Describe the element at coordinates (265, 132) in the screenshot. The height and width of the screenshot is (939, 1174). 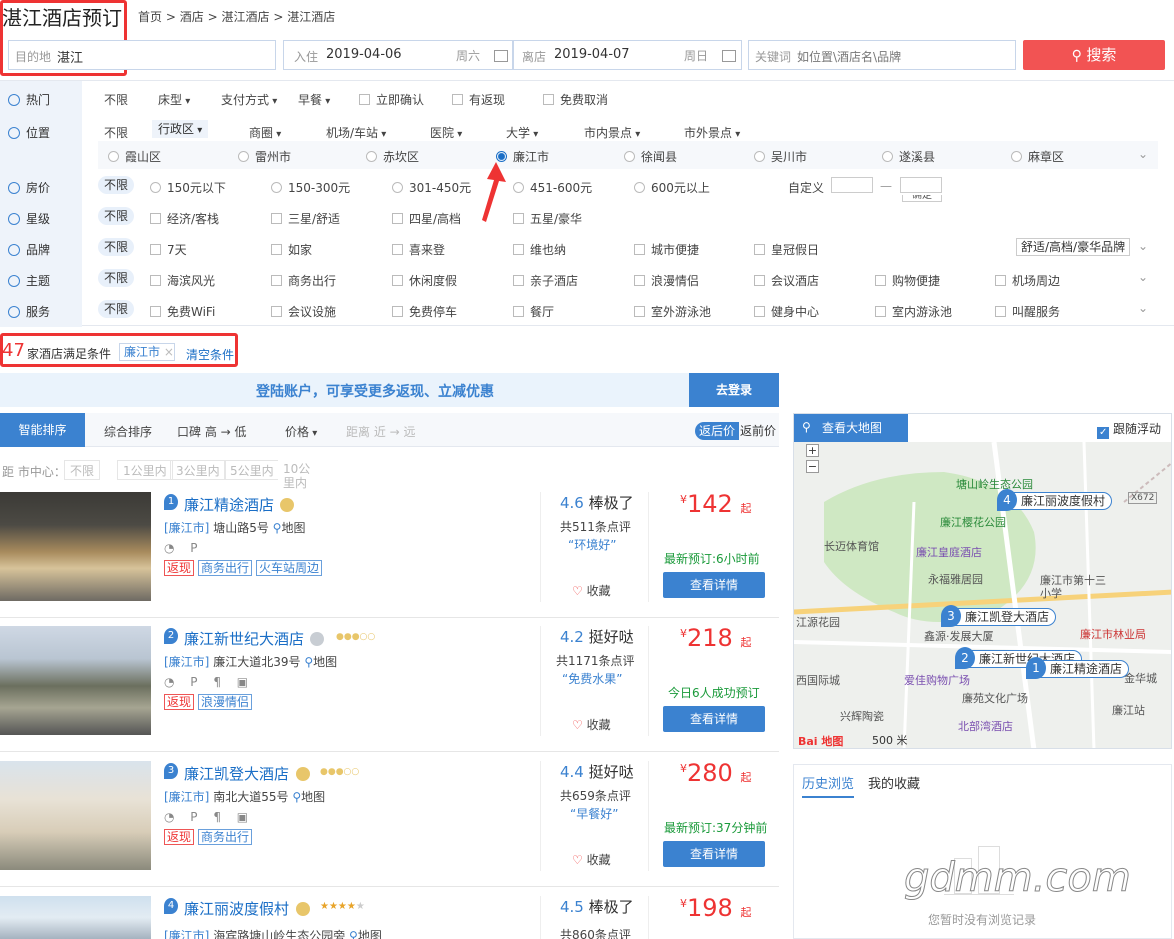
I see `tab-business-area: 商圈` at that location.